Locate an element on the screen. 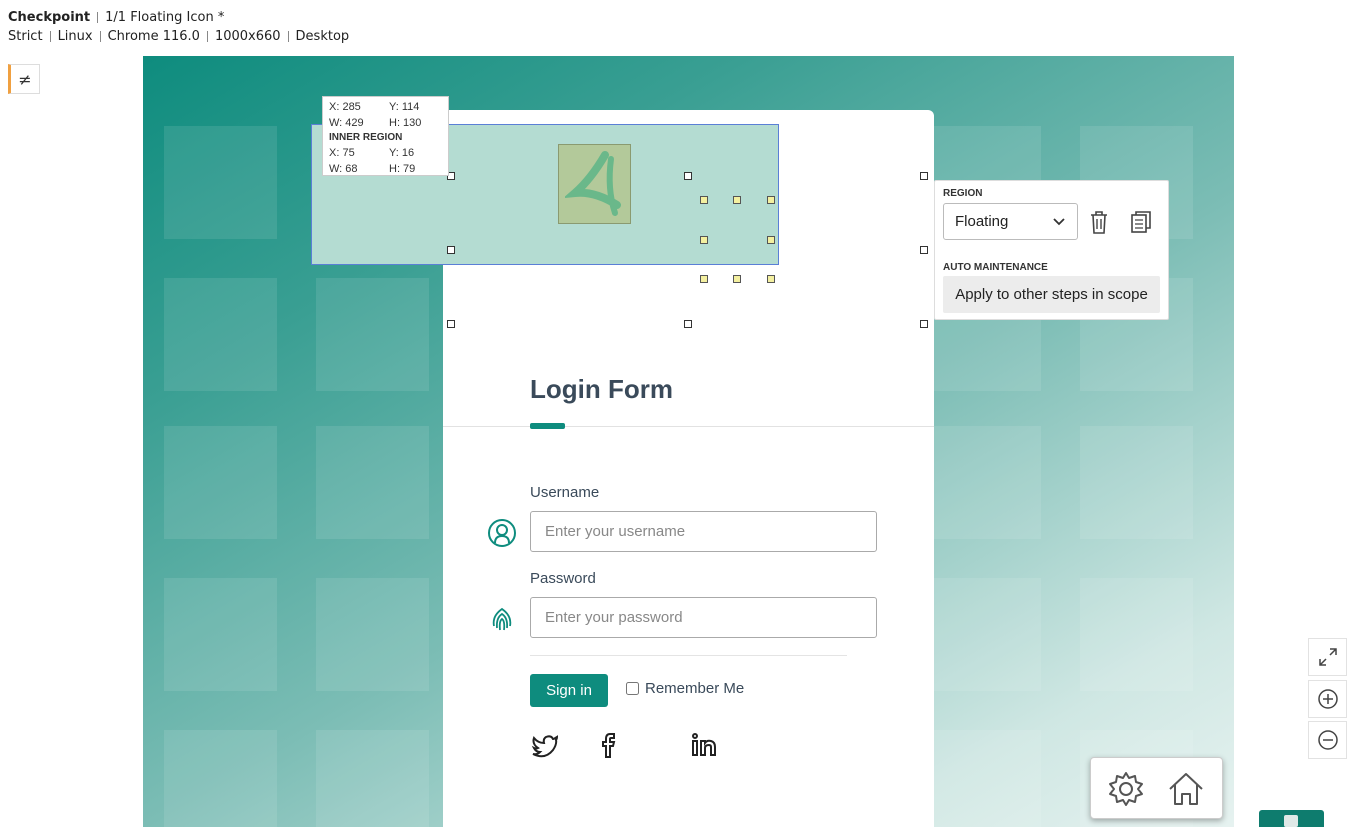 This screenshot has width=1361, height=827. step-name: 1/1 Floating Icon * is located at coordinates (165, 17).